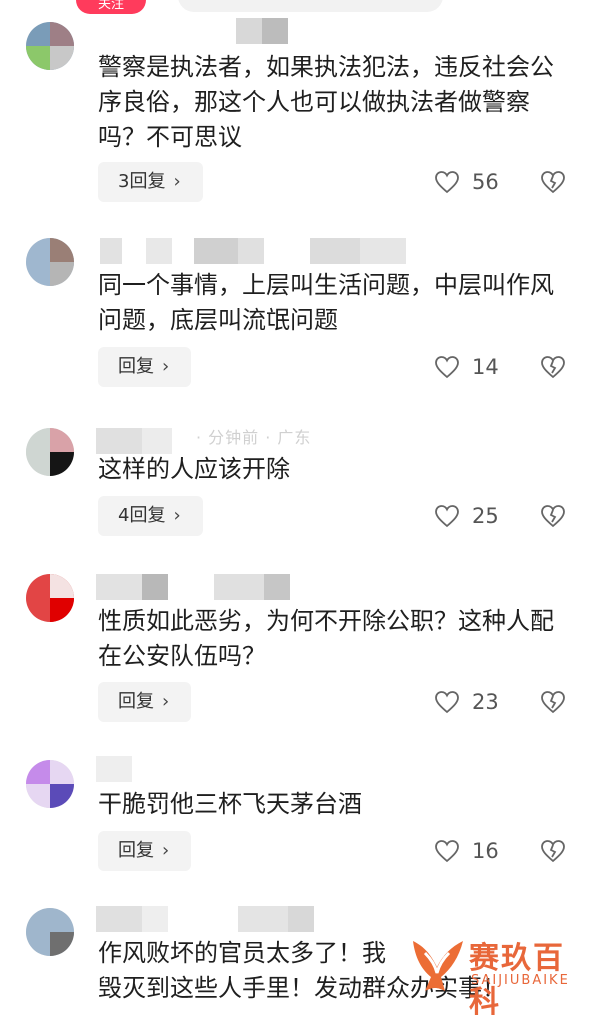  I want to click on like-count: 56, so click(485, 182).